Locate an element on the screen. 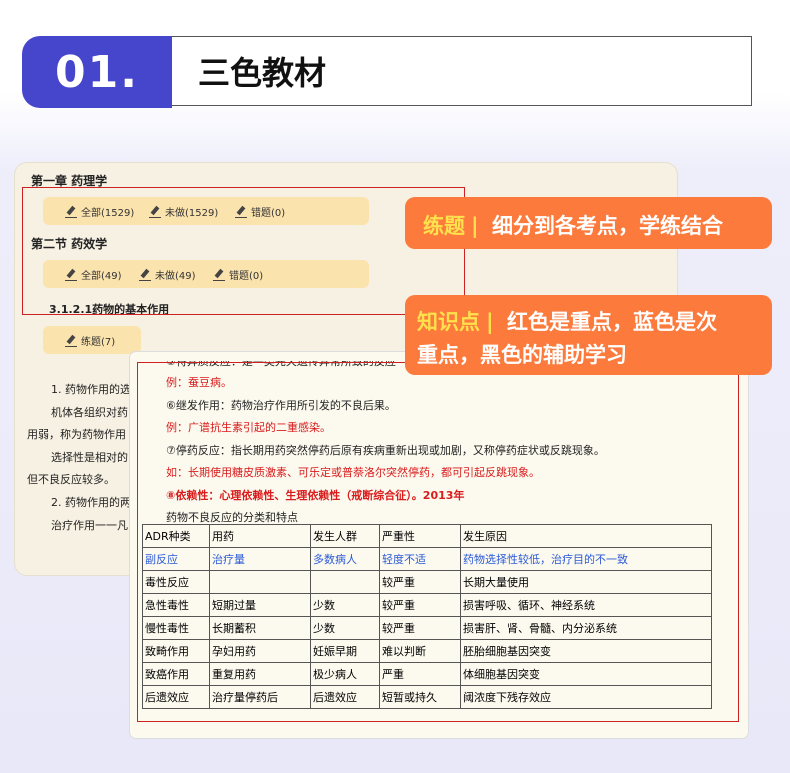  callout-text-2: 重点，黑色的辅助学习 is located at coordinates (522, 355).